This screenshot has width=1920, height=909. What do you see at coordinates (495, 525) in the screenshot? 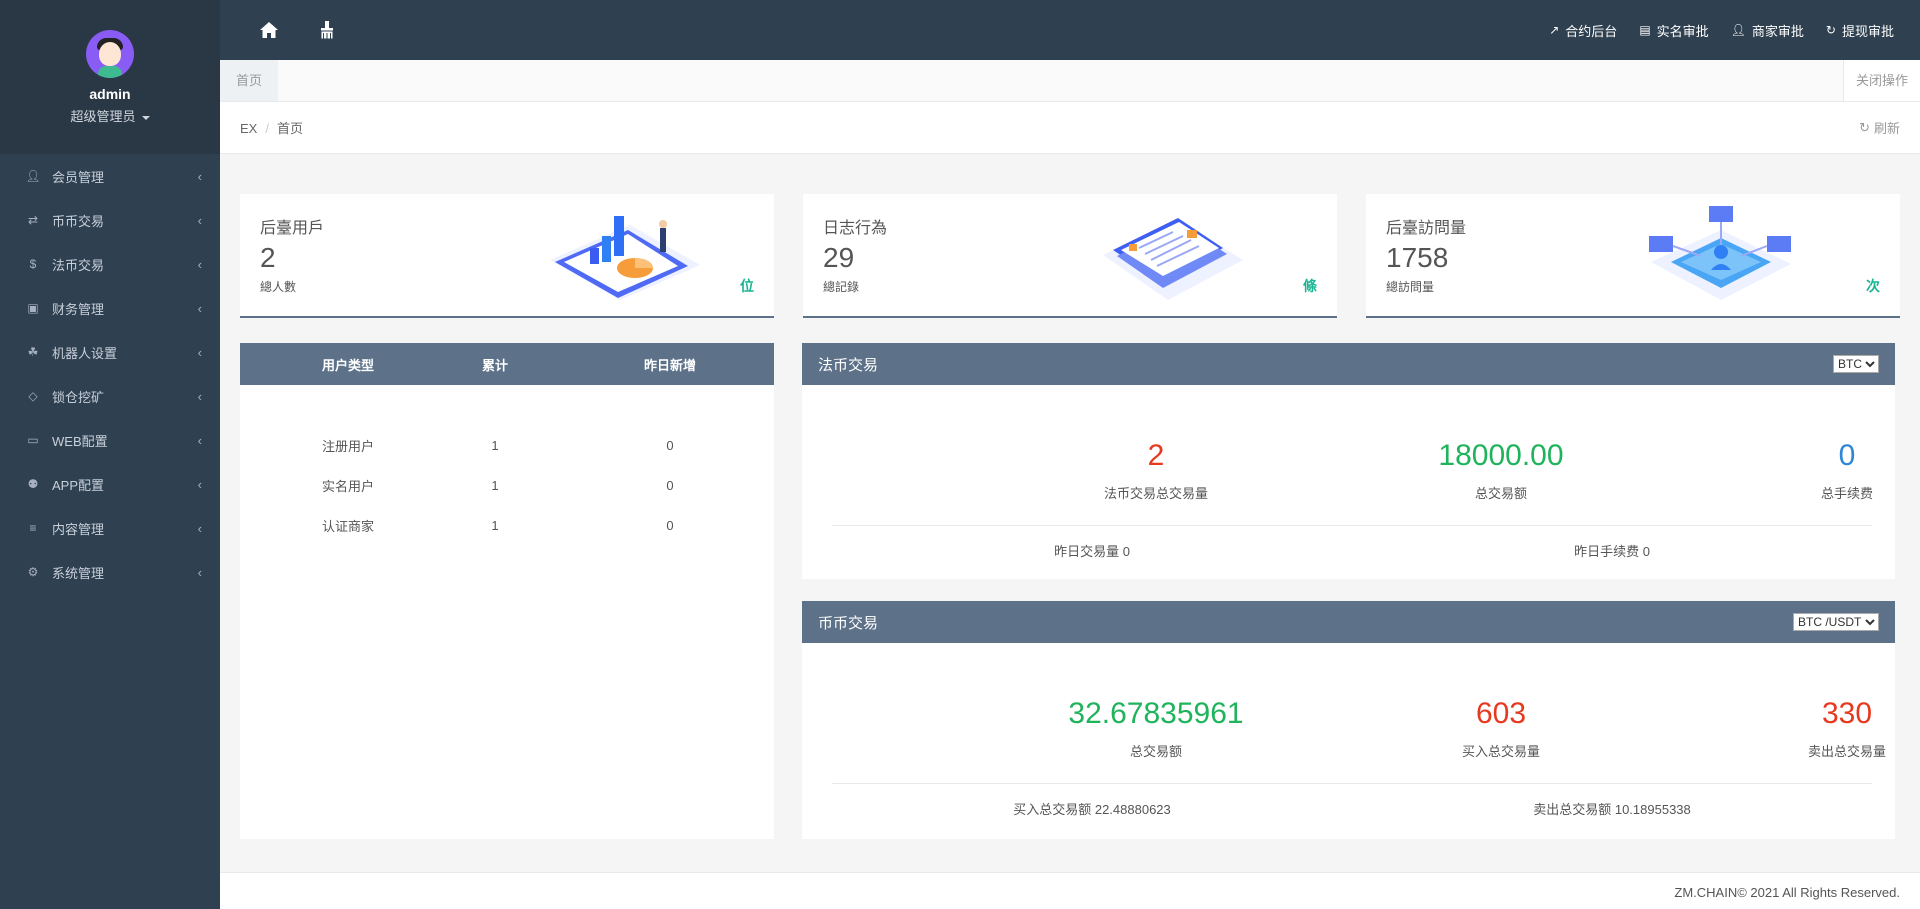
I see `cell-total: 1` at bounding box center [495, 525].